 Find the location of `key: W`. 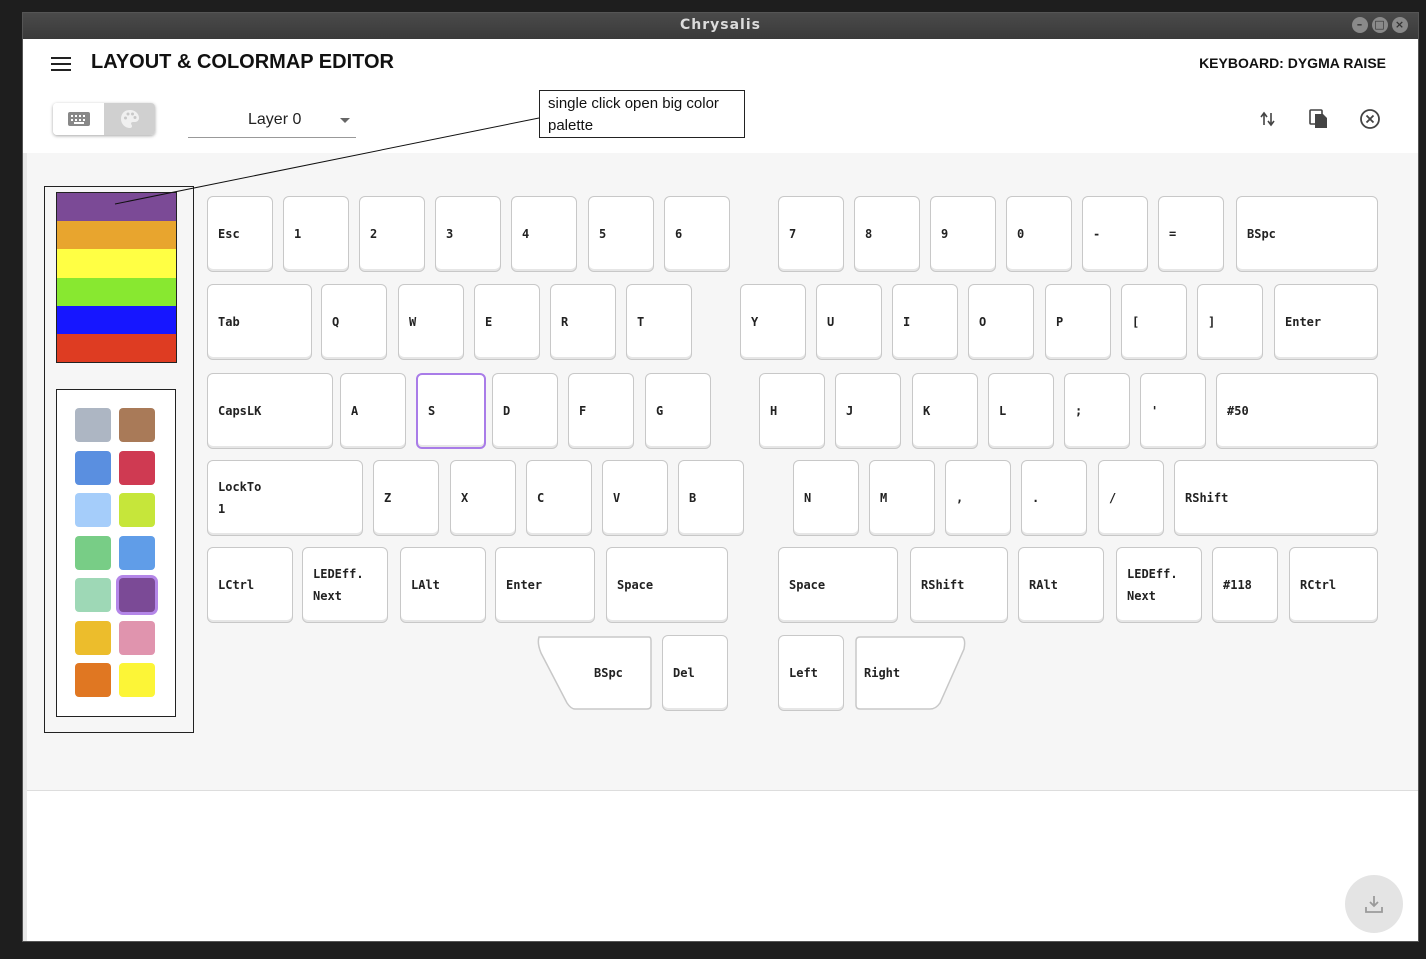

key: W is located at coordinates (431, 322).